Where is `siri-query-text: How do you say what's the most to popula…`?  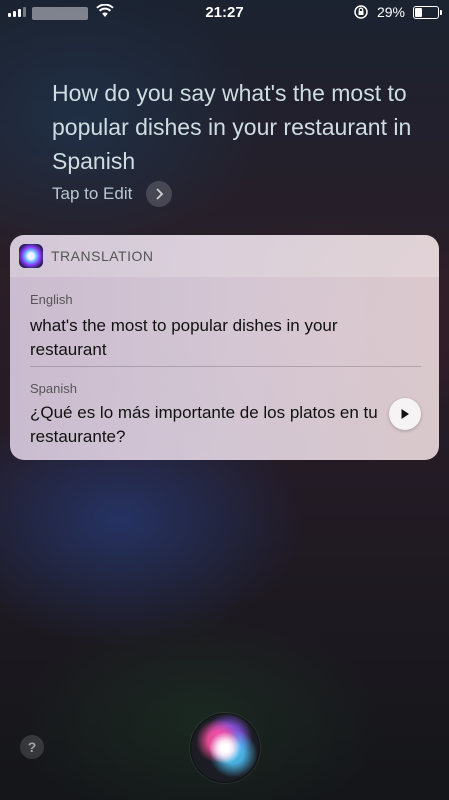 siri-query-text: How do you say what's the most to popula… is located at coordinates (232, 127).